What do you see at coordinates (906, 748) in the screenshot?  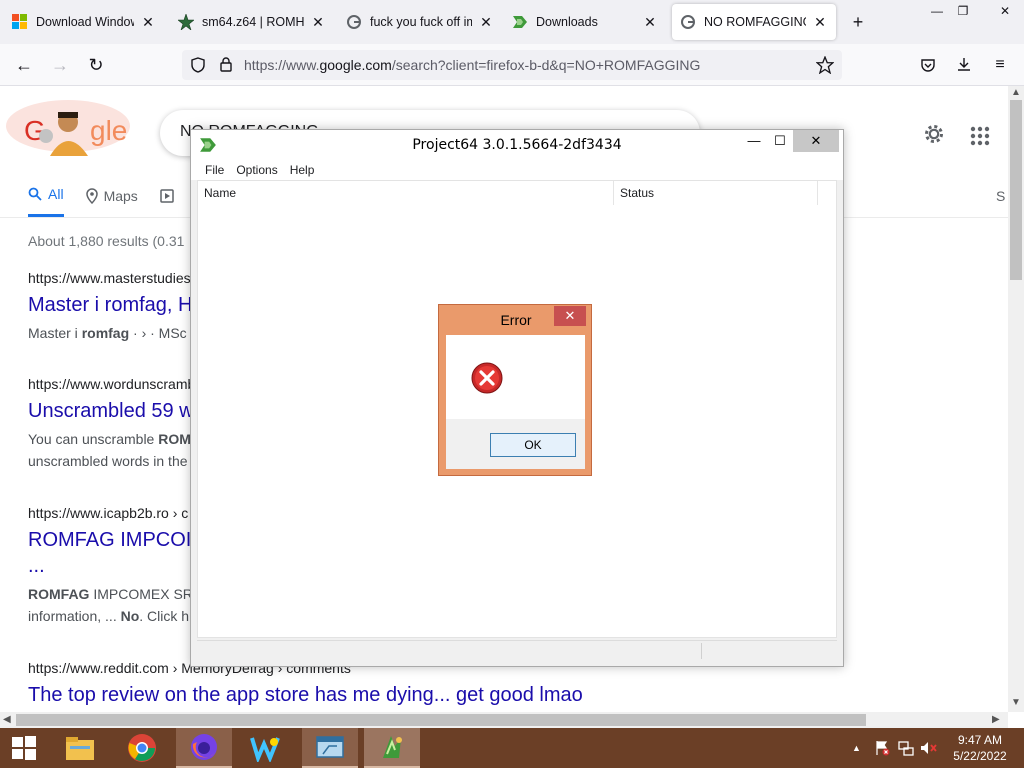 I see `network-icon` at bounding box center [906, 748].